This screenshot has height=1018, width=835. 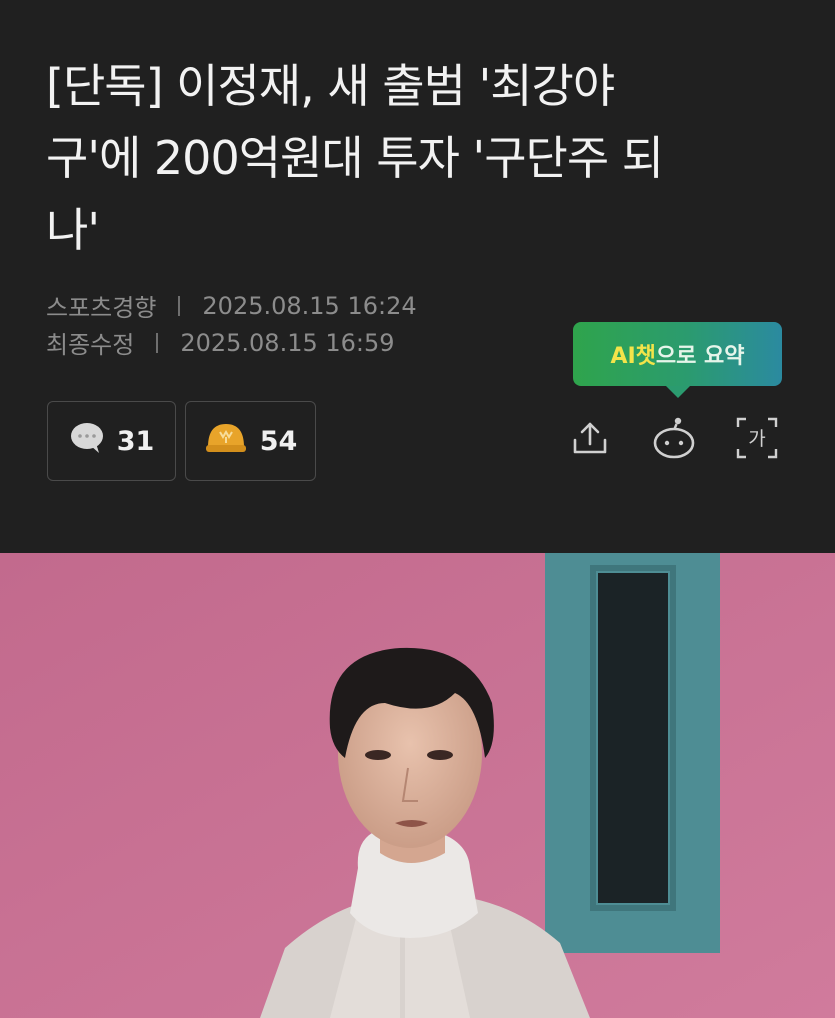 I want to click on font-size-glyph: 가, so click(x=756, y=439).